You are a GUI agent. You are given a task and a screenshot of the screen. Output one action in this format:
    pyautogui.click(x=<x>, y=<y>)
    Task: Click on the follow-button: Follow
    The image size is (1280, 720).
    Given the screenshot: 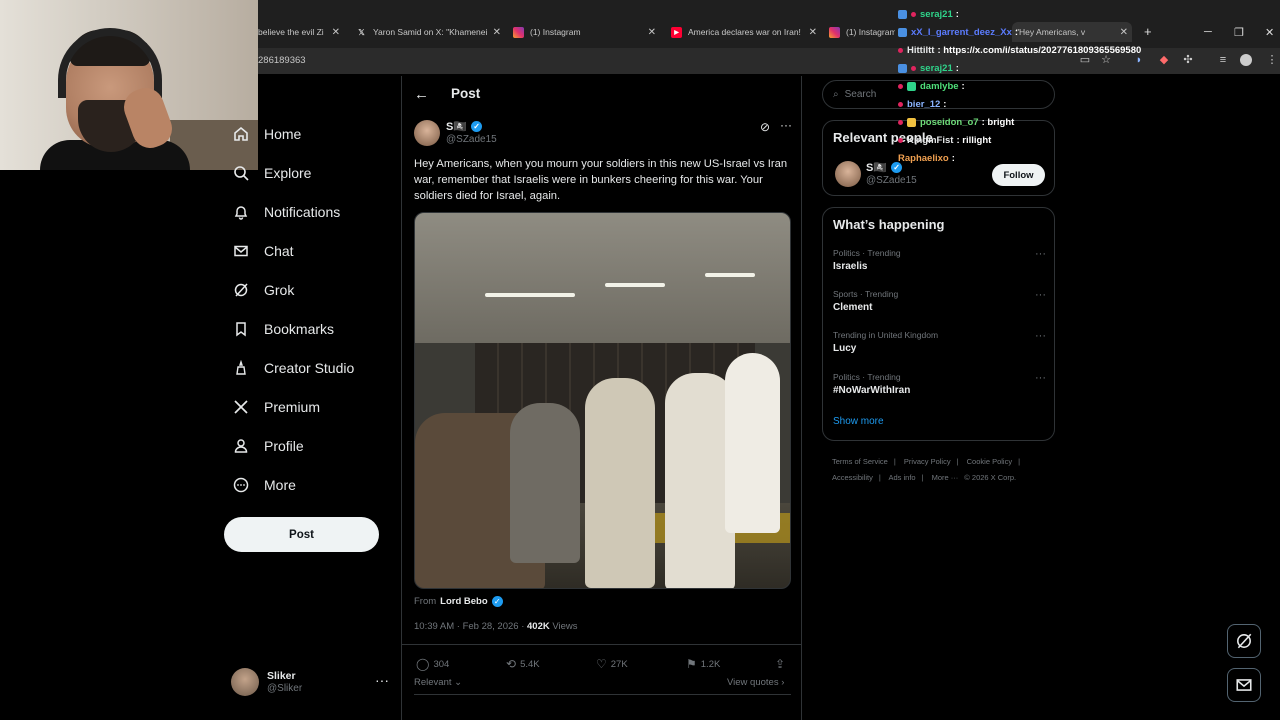 What is the action you would take?
    pyautogui.click(x=1018, y=175)
    